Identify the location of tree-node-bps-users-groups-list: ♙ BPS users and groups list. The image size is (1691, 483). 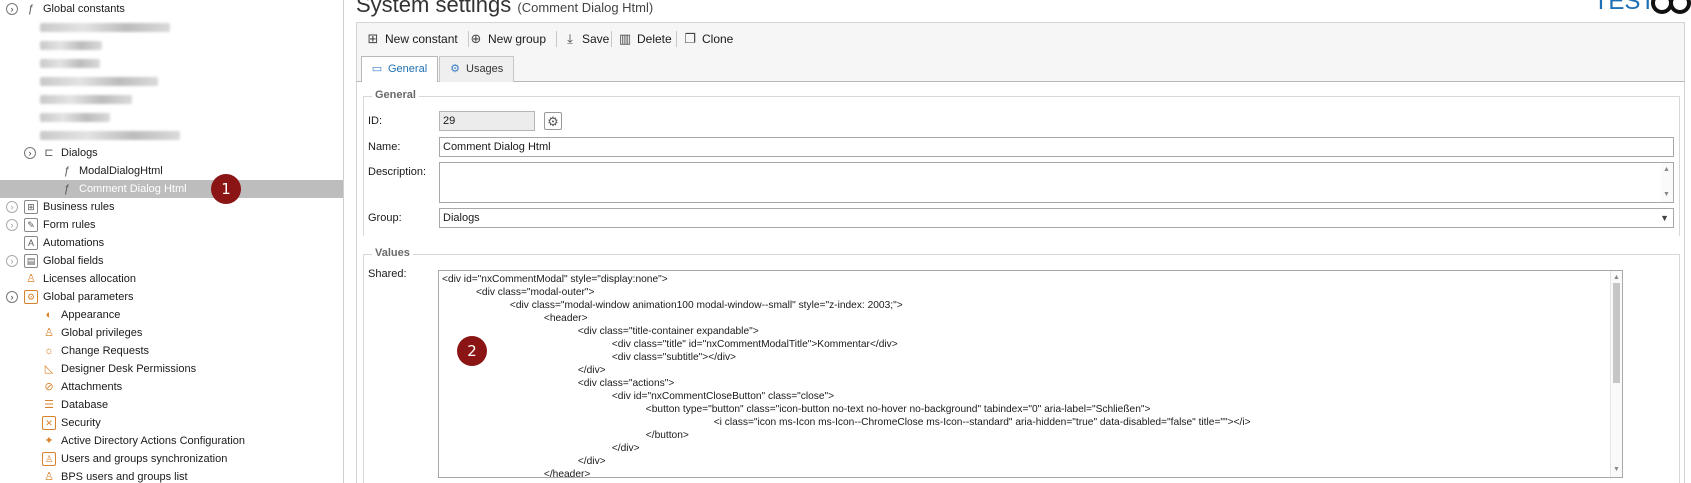
(171, 475).